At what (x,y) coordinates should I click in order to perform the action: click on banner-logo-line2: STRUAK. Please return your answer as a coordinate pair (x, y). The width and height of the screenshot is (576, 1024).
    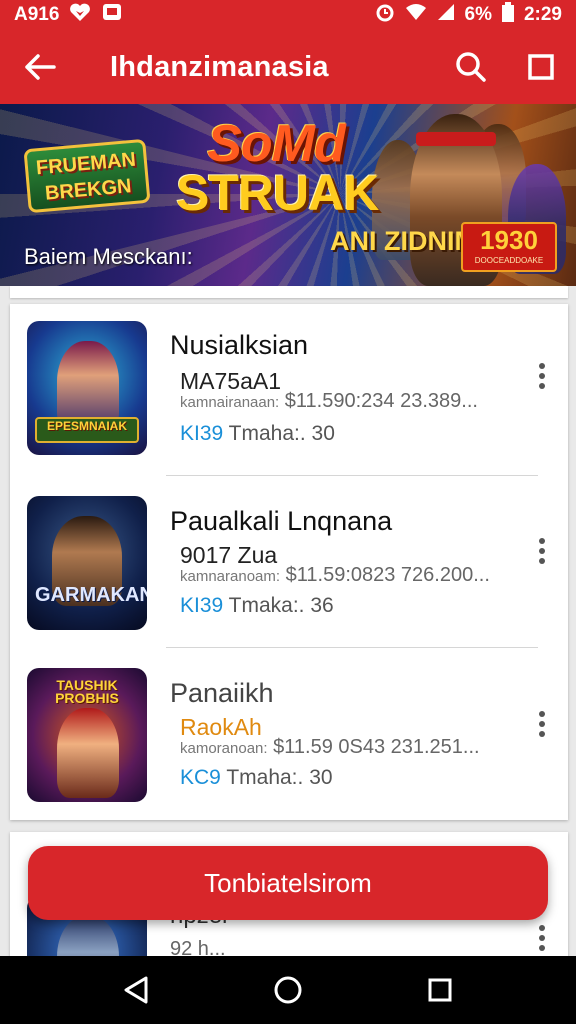
    Looking at the image, I should click on (277, 193).